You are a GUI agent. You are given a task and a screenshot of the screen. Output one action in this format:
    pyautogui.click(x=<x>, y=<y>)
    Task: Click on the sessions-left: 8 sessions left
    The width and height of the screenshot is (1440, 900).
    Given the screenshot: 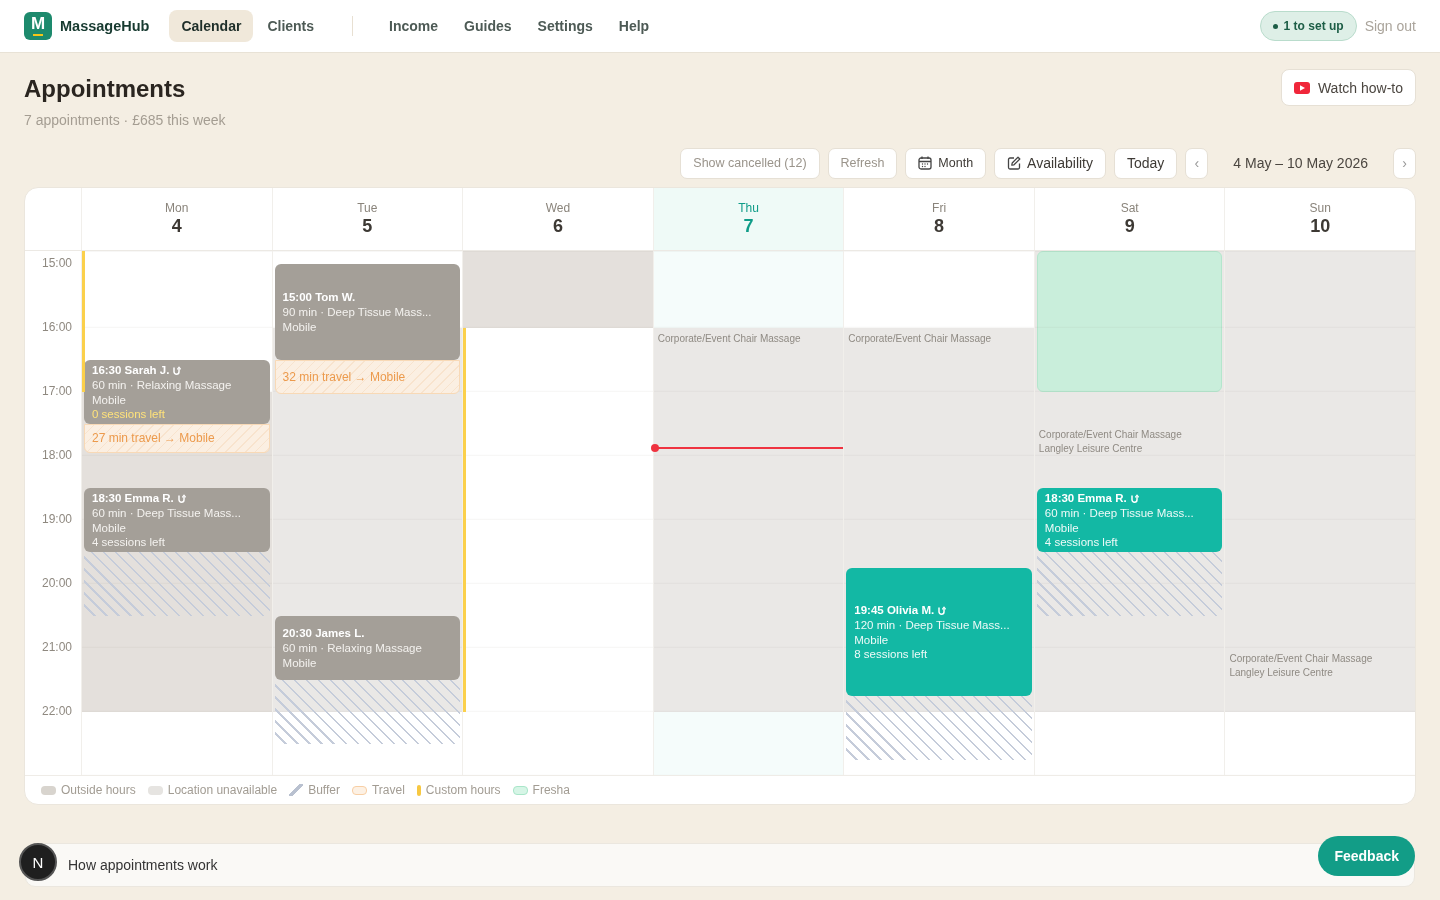 What is the action you would take?
    pyautogui.click(x=891, y=654)
    